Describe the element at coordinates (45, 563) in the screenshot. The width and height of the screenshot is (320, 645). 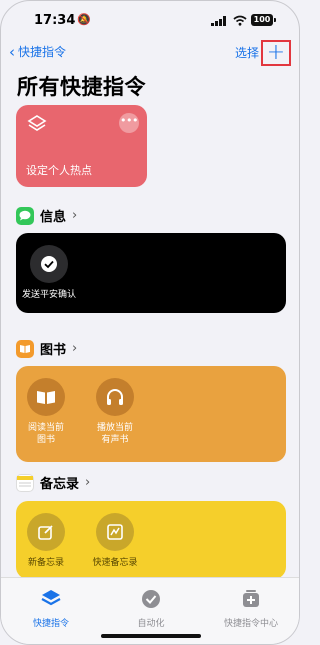
I see `shortcut-label: 新备忘录` at that location.